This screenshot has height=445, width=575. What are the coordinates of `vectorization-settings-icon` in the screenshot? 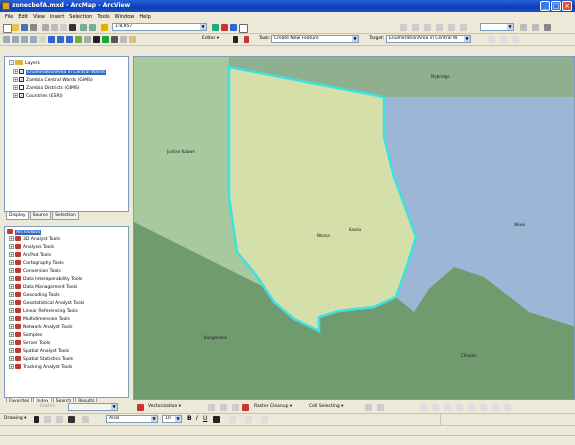 It's located at (211, 407).